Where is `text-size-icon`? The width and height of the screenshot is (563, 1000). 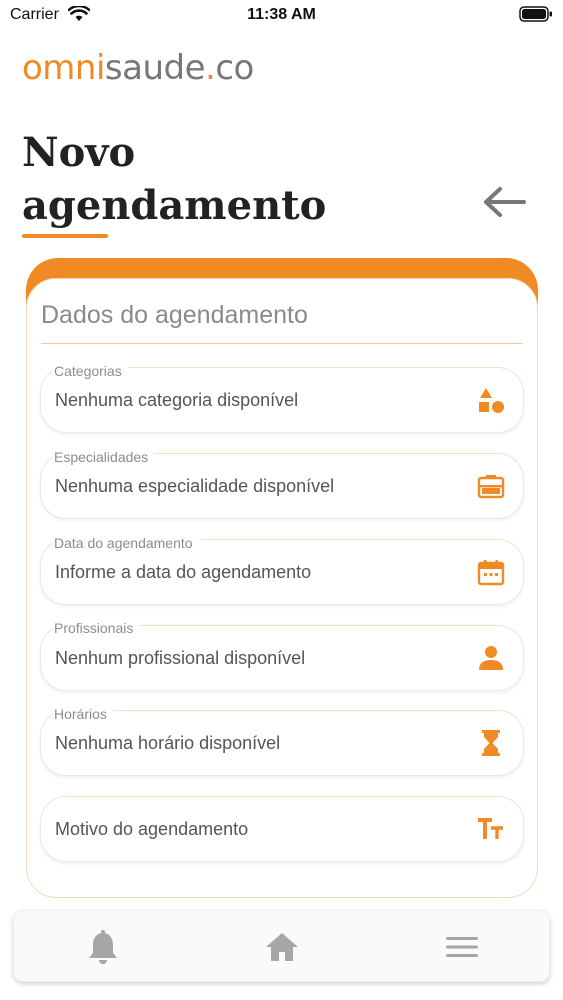 text-size-icon is located at coordinates (490, 828).